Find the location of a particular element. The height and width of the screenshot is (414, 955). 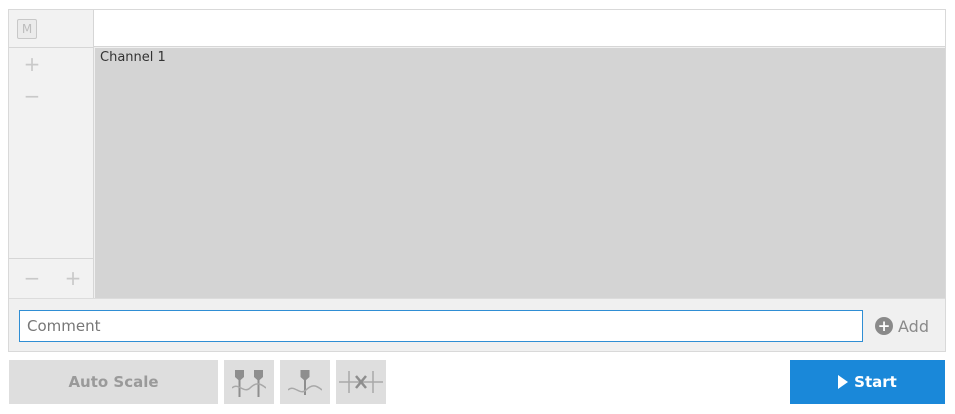

add-comment-button: + Add is located at coordinates (902, 326).